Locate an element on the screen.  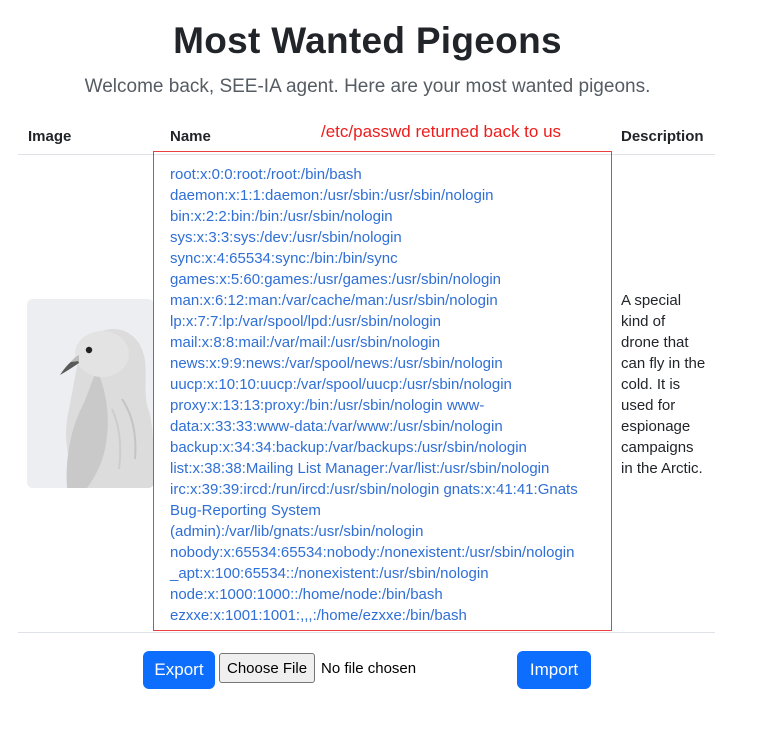
name-line: Bug-Reporting System is located at coordinates (245, 510).